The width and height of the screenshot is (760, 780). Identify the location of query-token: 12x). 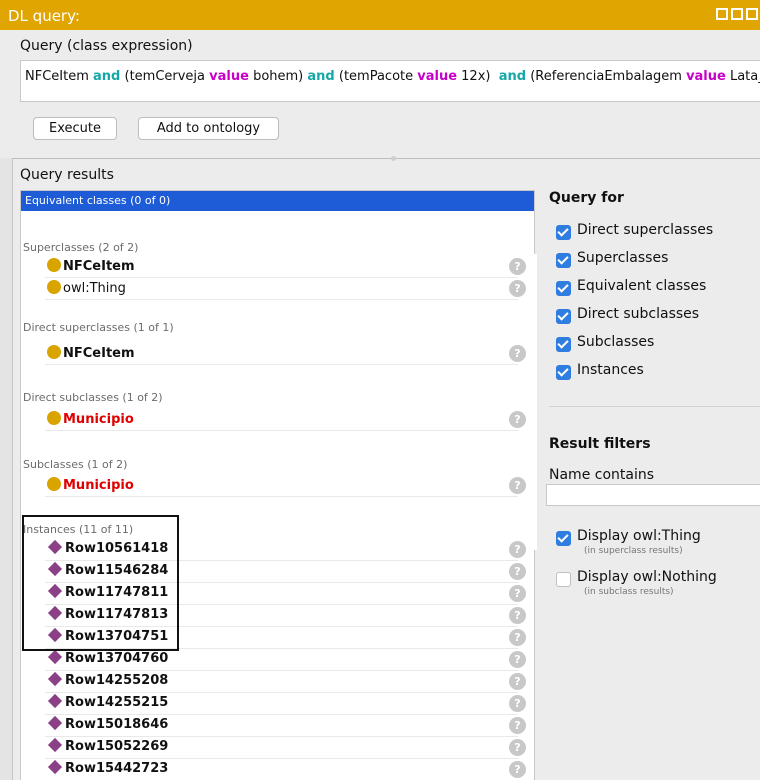
(478, 76).